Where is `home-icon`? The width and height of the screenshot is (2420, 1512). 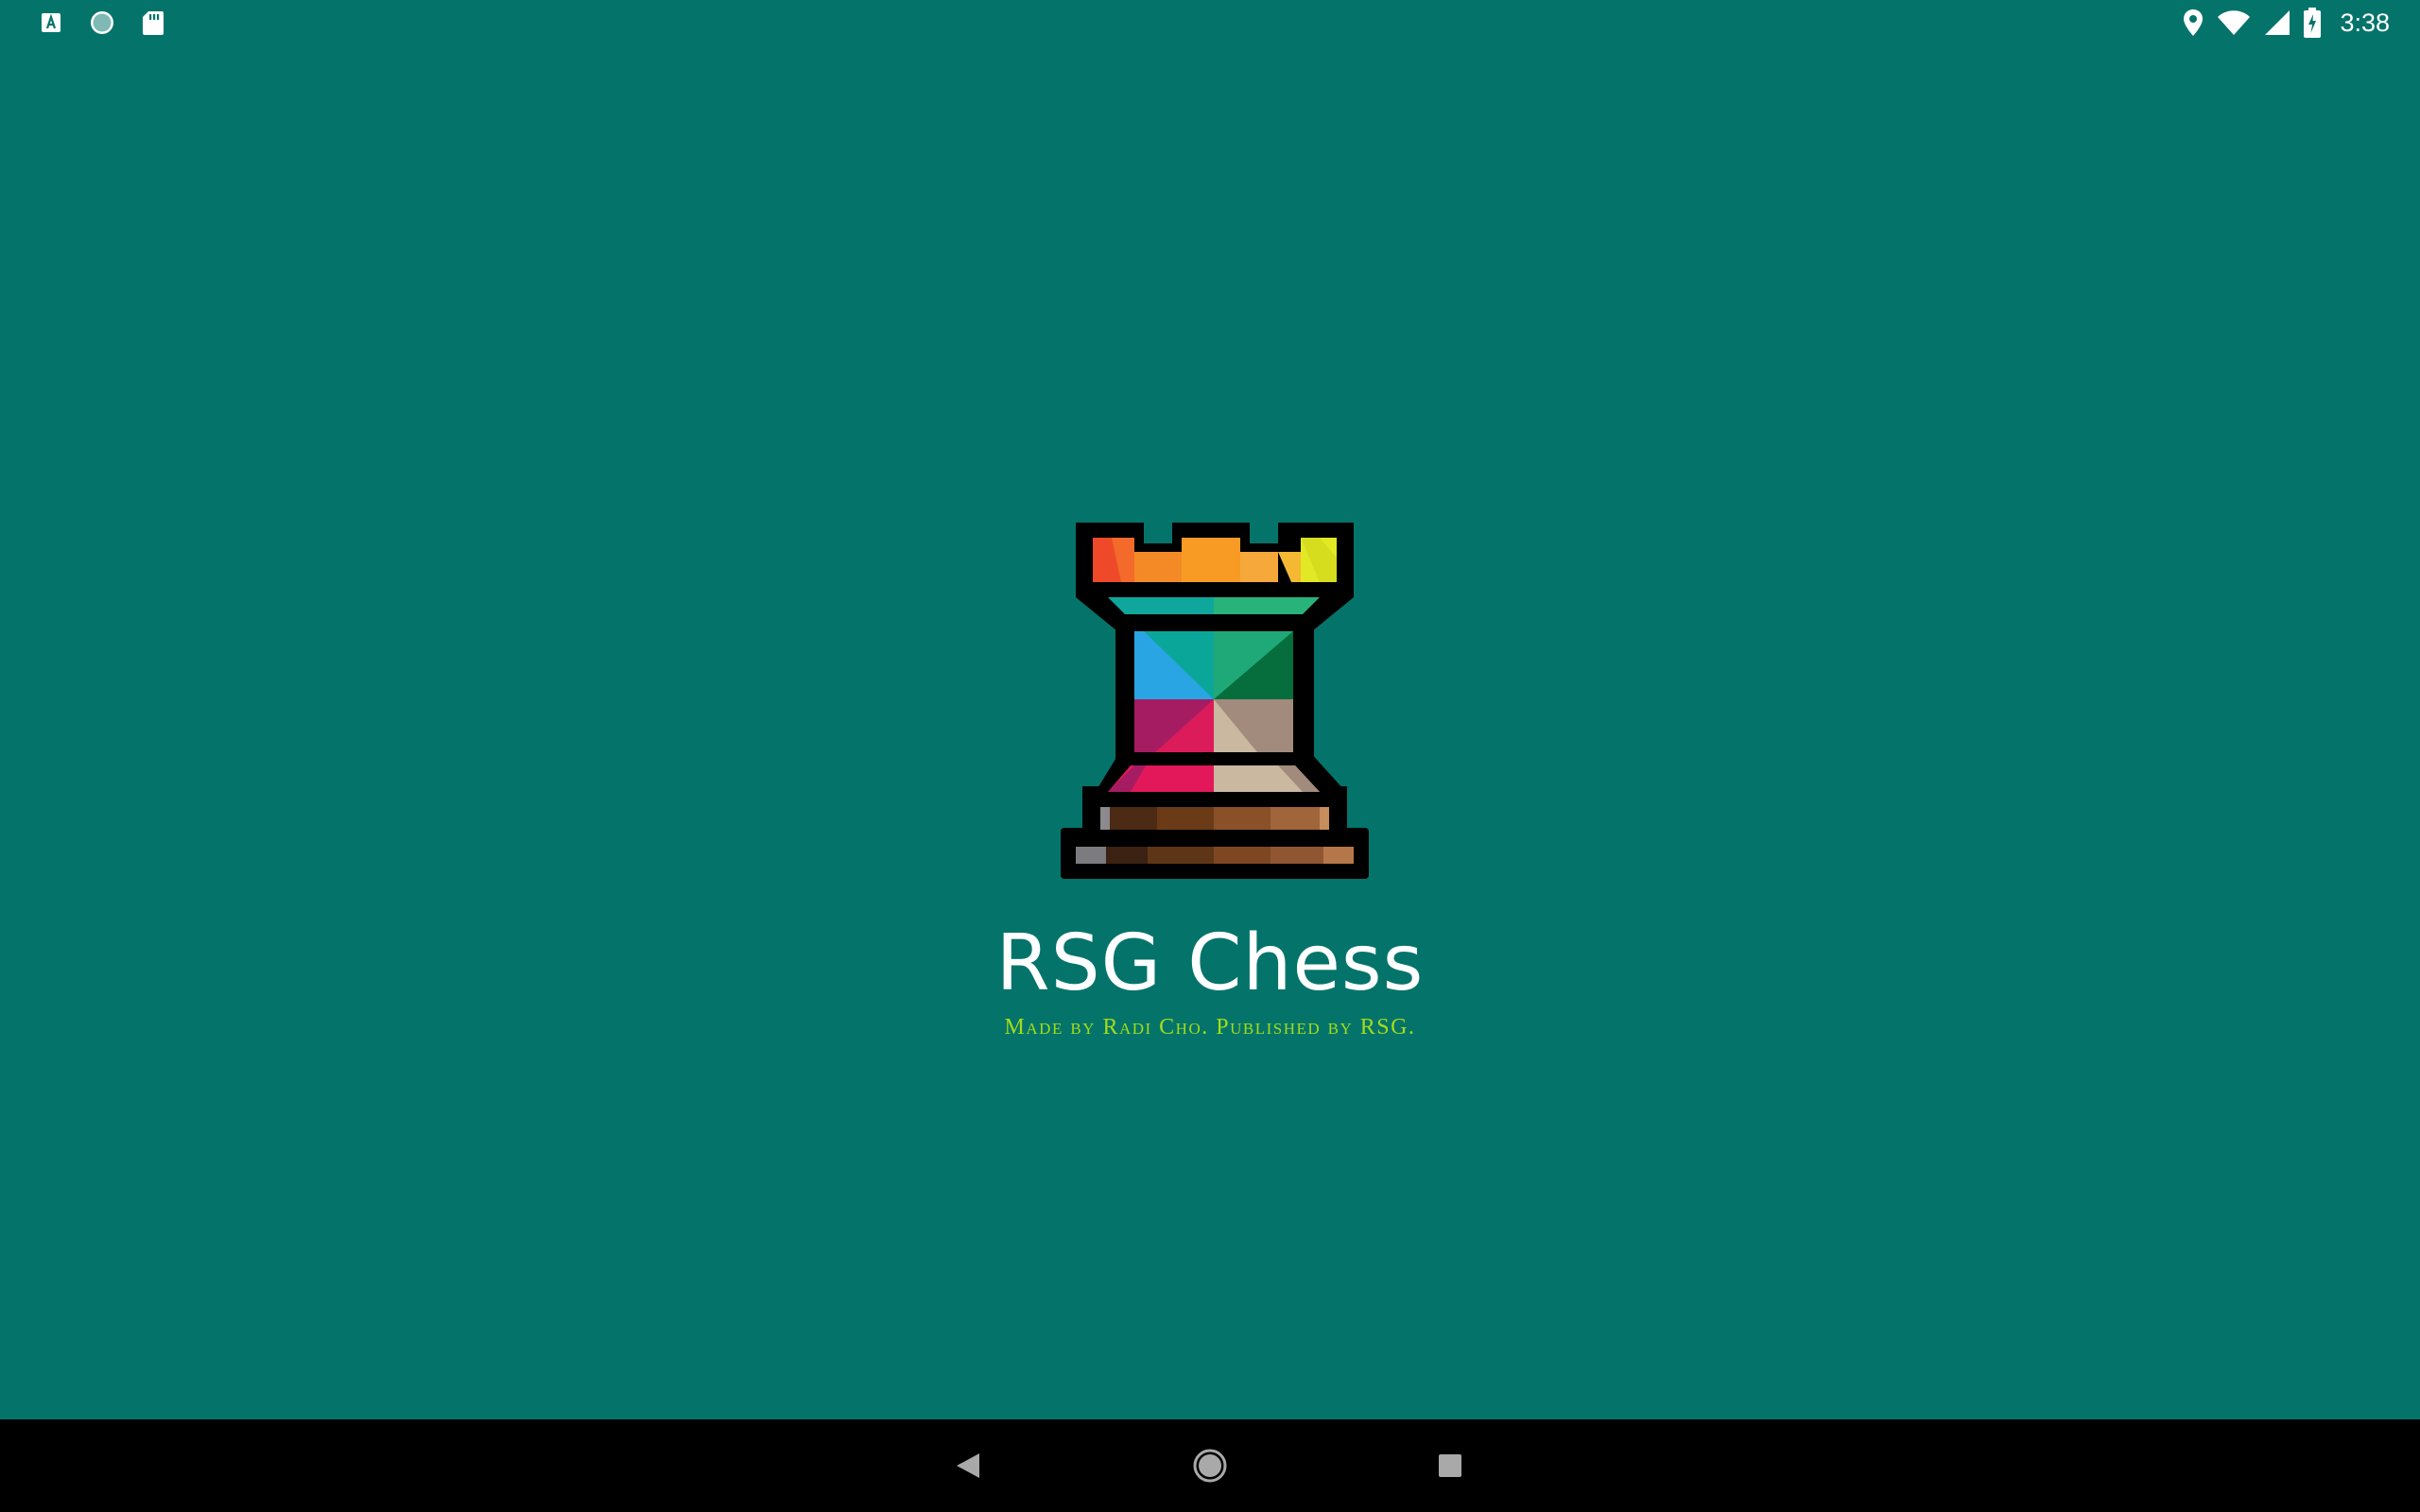
home-icon is located at coordinates (1210, 1466).